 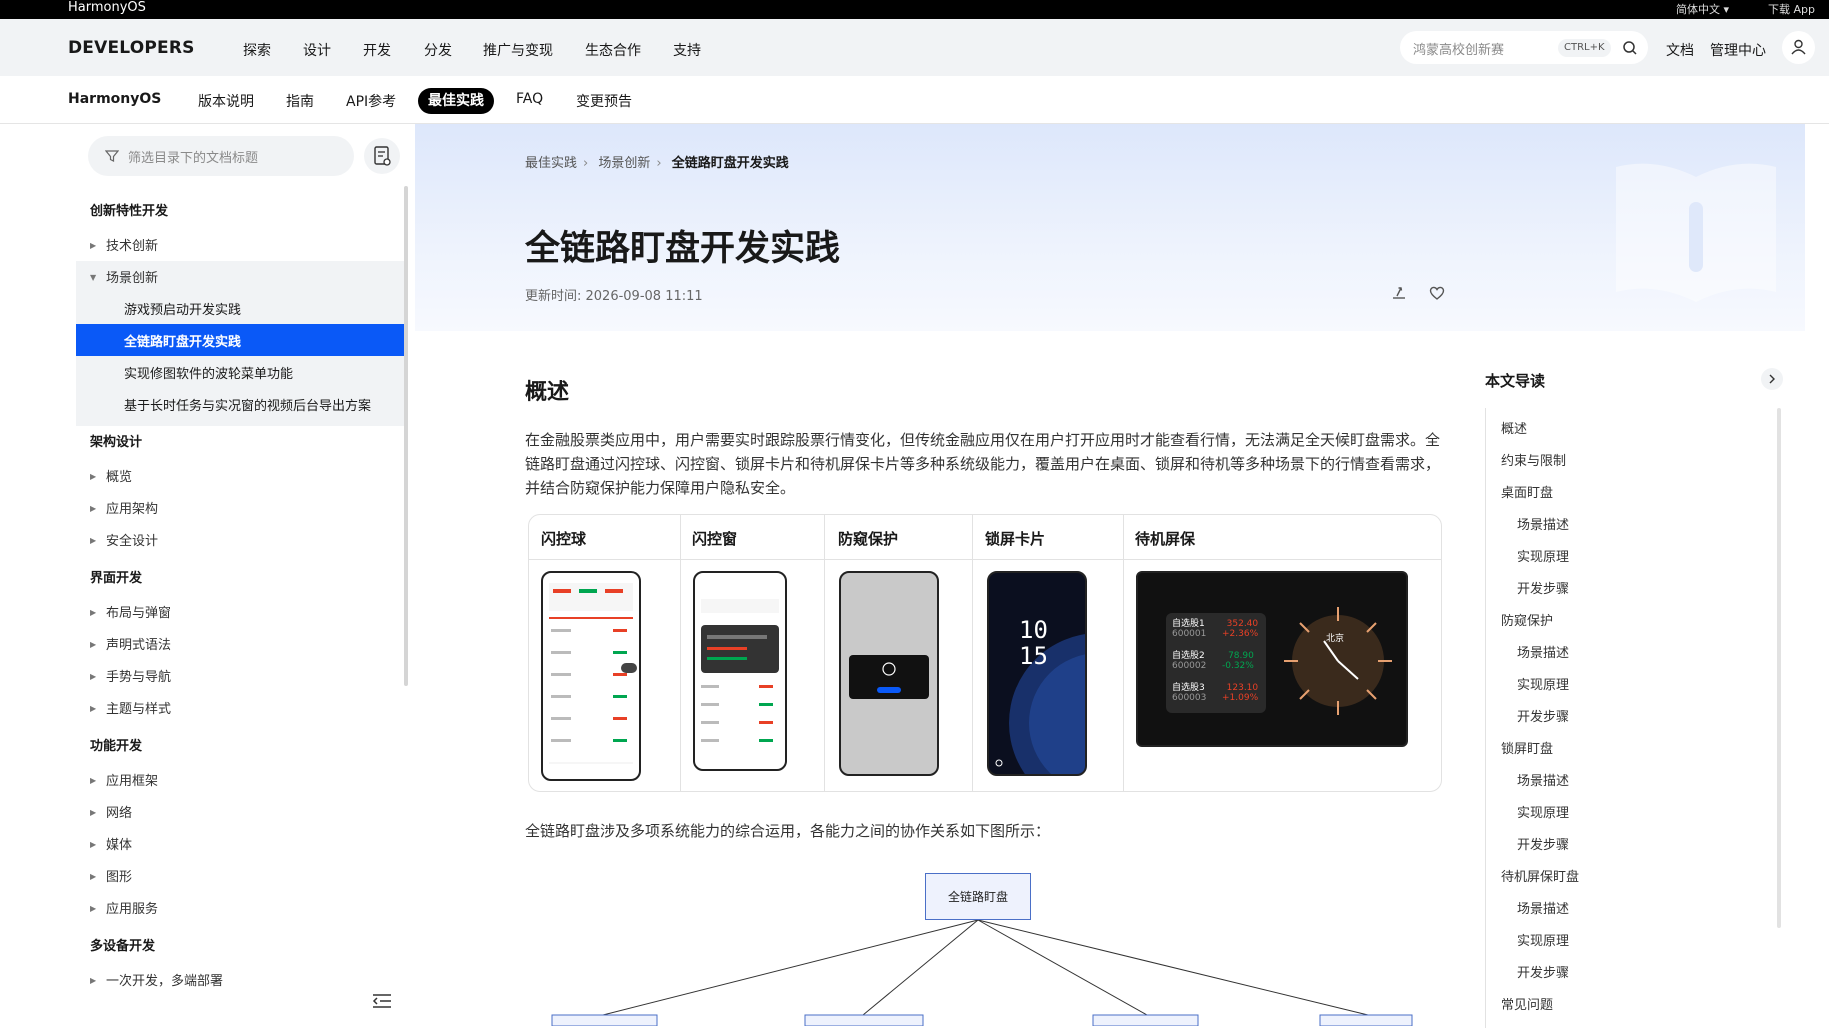 I want to click on stock-price: 78.90, so click(x=1241, y=656).